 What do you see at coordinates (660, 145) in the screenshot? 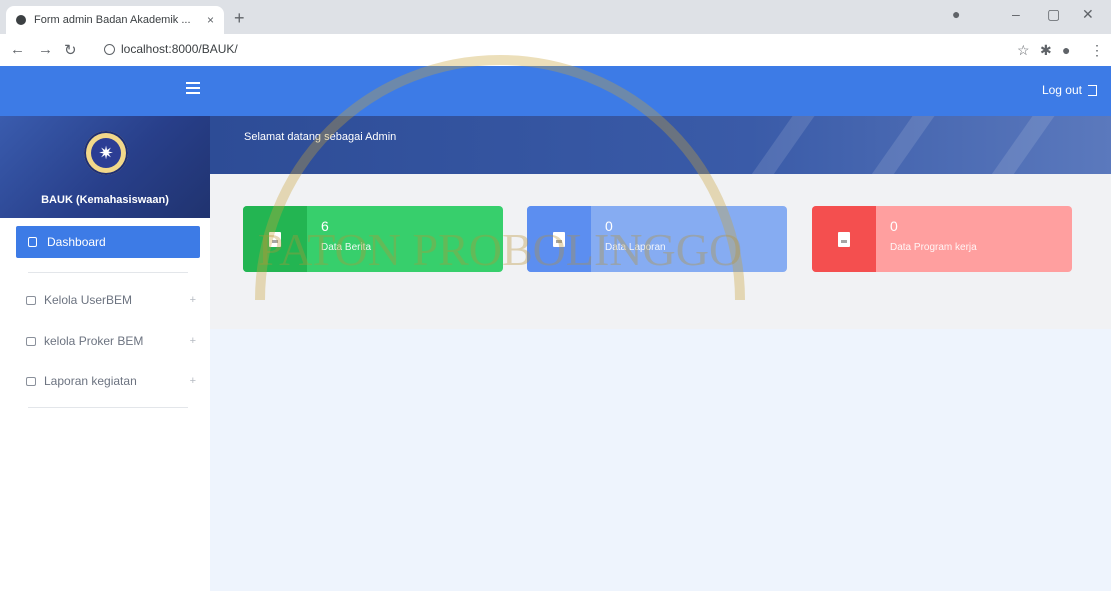
I see `welcome-banner: Selamat datang sebagai Admin` at bounding box center [660, 145].